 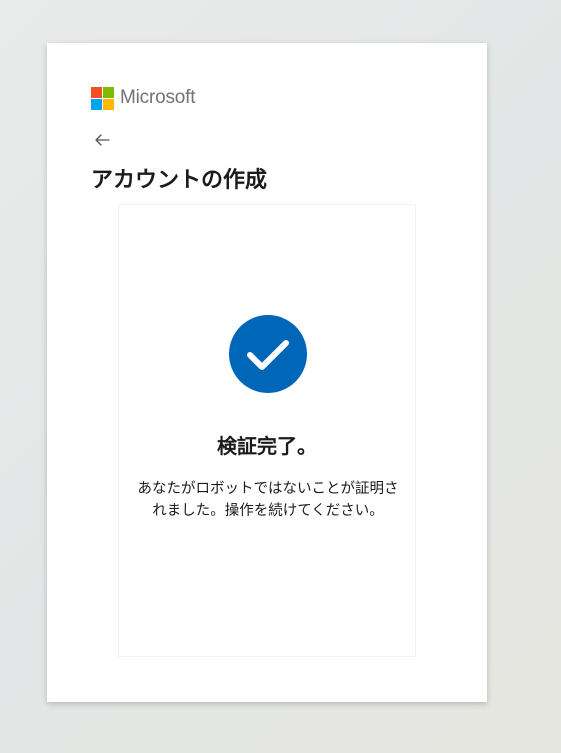 I want to click on arrow-left-icon, so click(x=102, y=140).